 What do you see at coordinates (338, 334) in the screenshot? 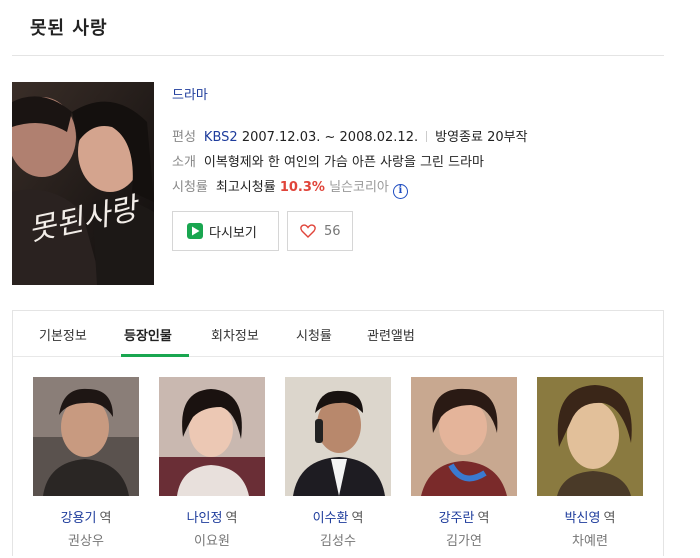
I see `tab-bar: 기본정보 등장인물 회차정보 시청률 관련앨범` at bounding box center [338, 334].